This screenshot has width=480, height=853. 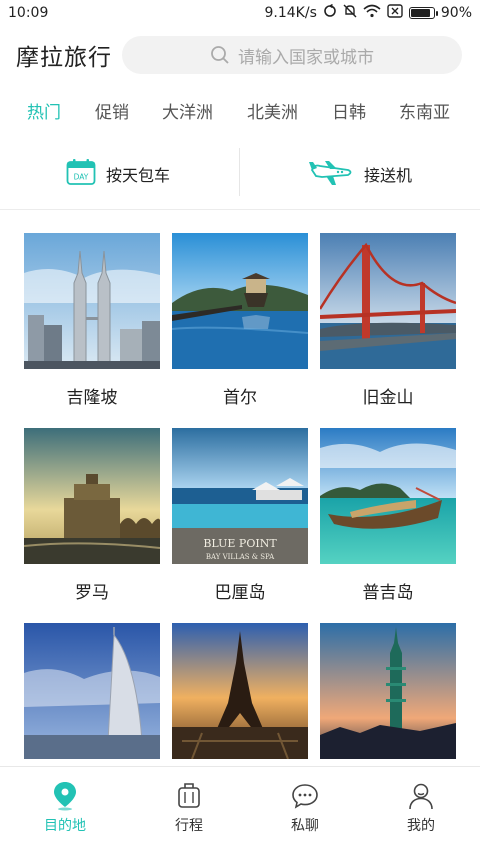 I want to click on nav-profile-label: 我的, so click(x=421, y=826).